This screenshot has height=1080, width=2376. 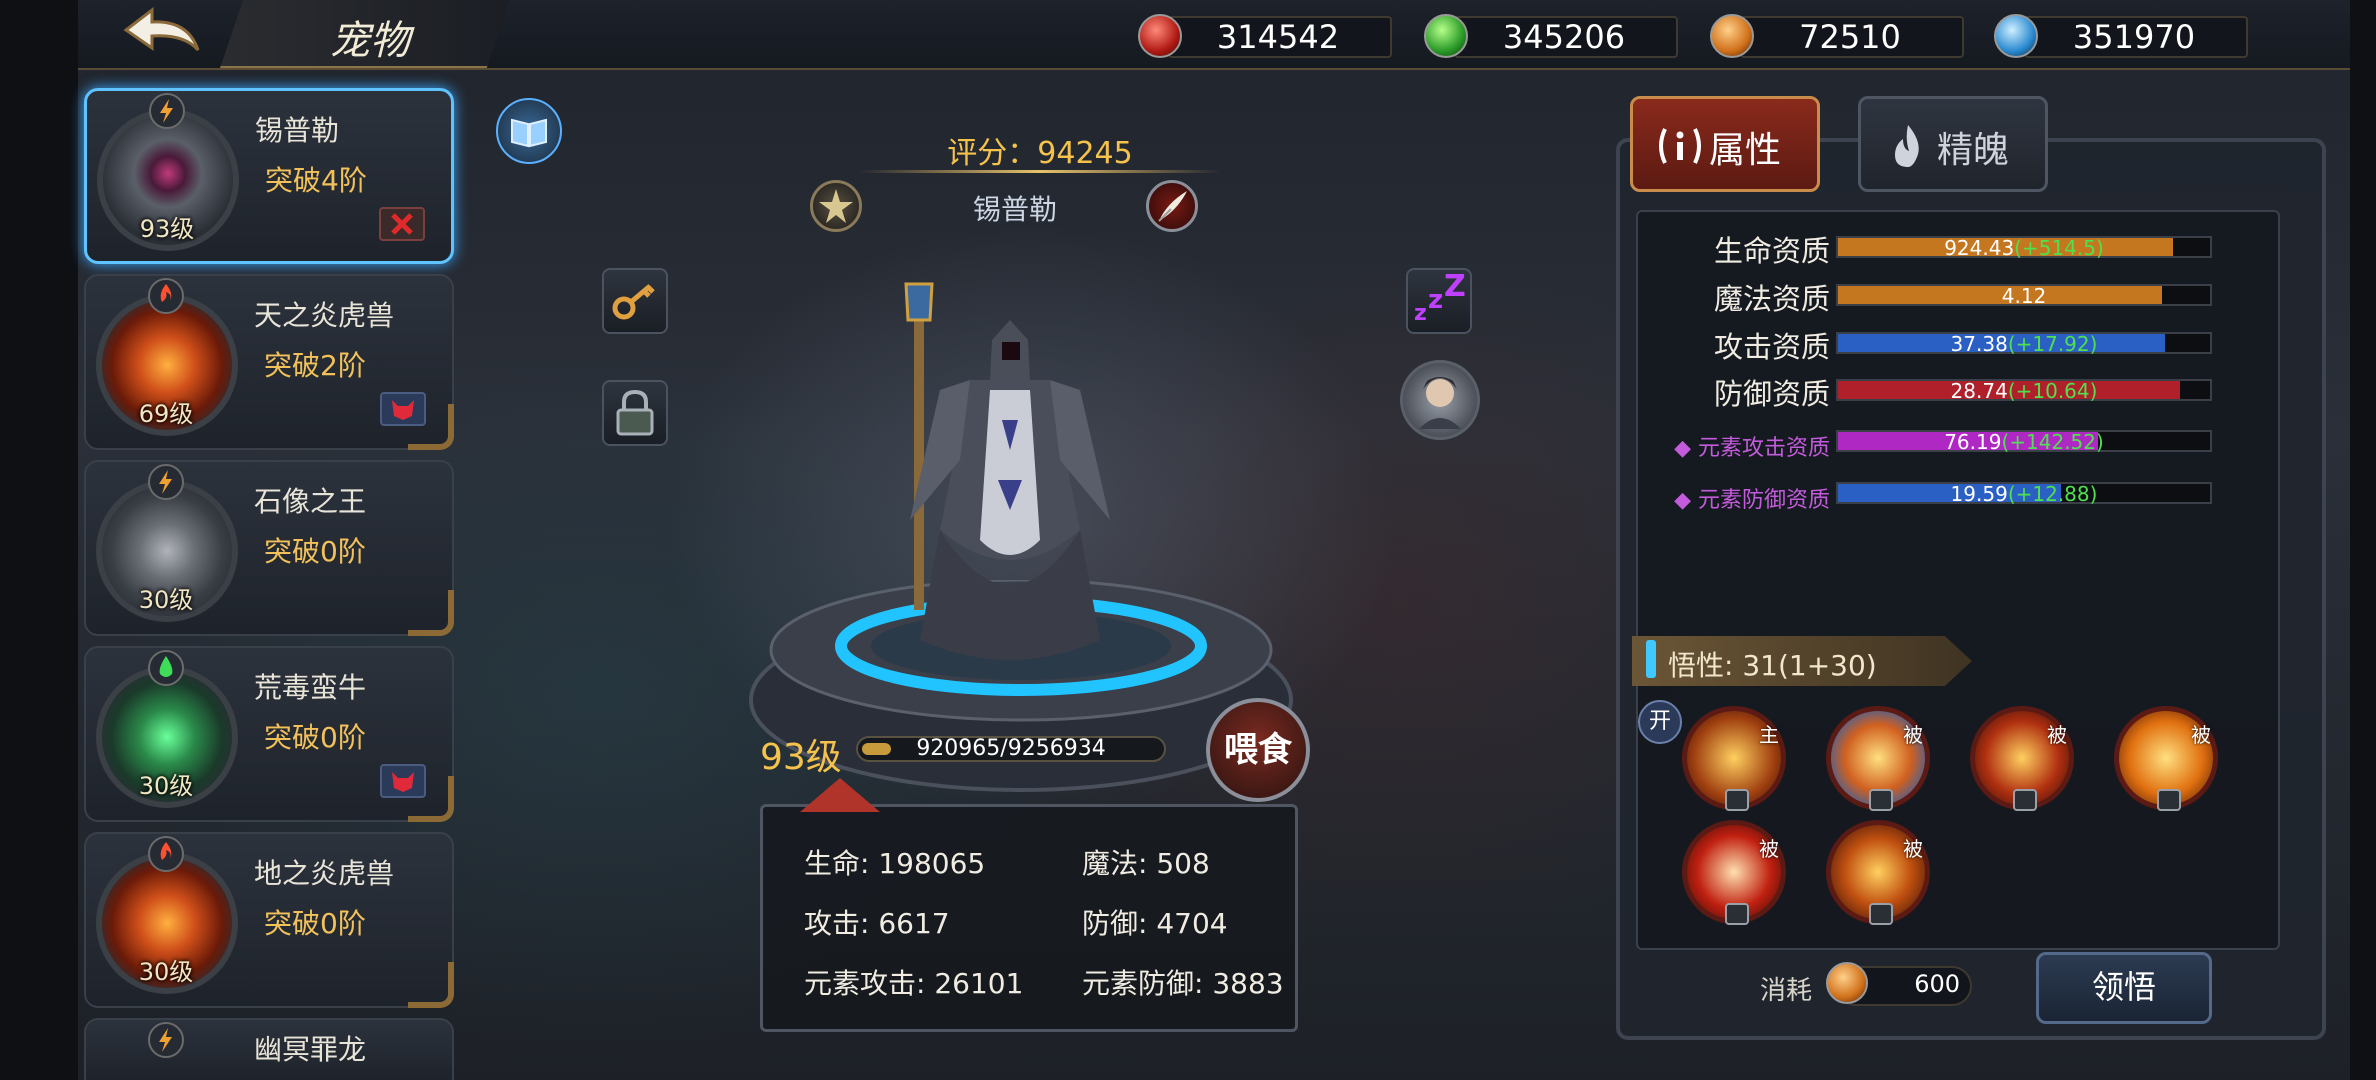 What do you see at coordinates (315, 365) in the screenshot?
I see `pet-stage: 突破2阶` at bounding box center [315, 365].